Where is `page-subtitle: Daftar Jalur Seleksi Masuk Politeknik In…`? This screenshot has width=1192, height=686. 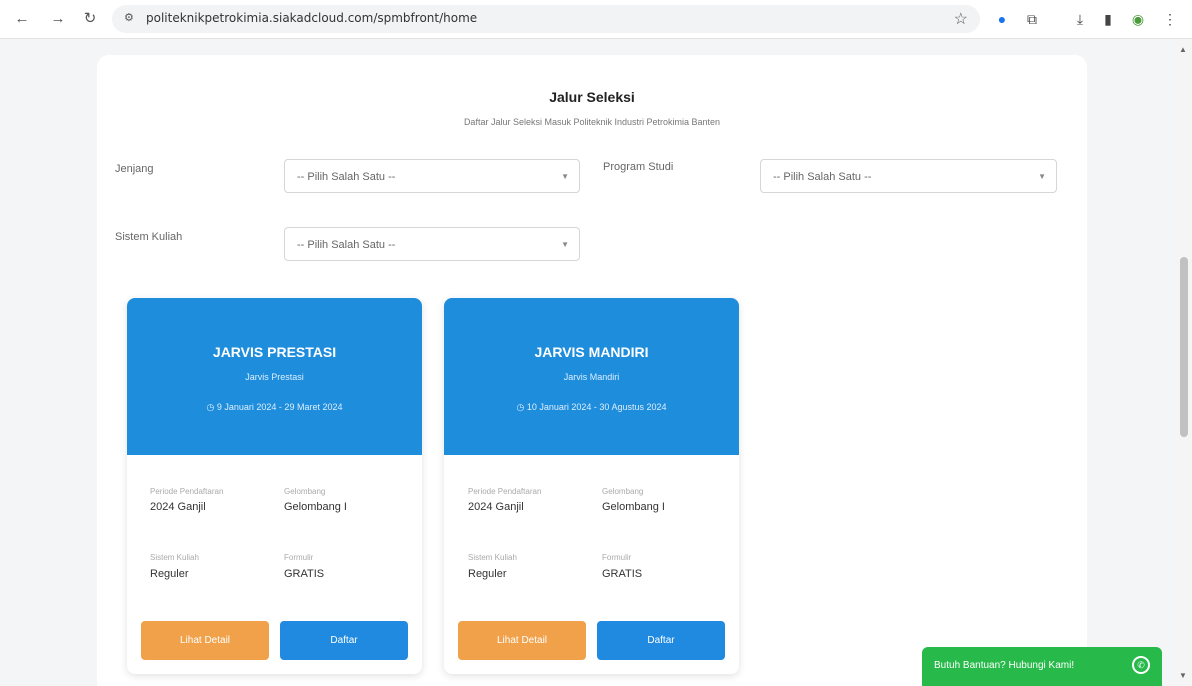
page-subtitle: Daftar Jalur Seleksi Masuk Politeknik In… is located at coordinates (592, 122).